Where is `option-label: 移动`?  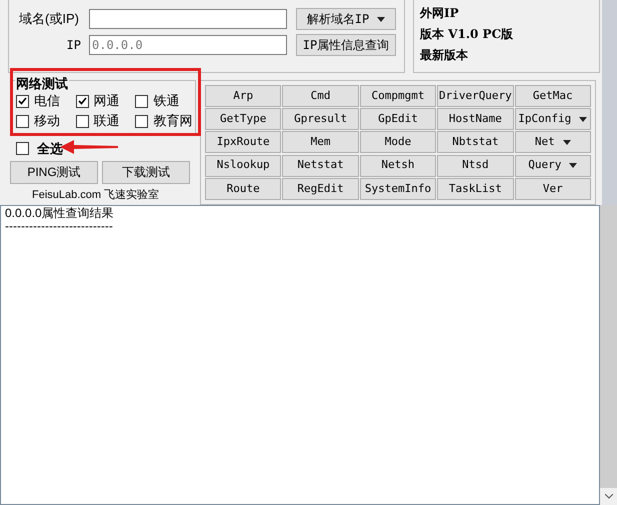
option-label: 移动 is located at coordinates (47, 121).